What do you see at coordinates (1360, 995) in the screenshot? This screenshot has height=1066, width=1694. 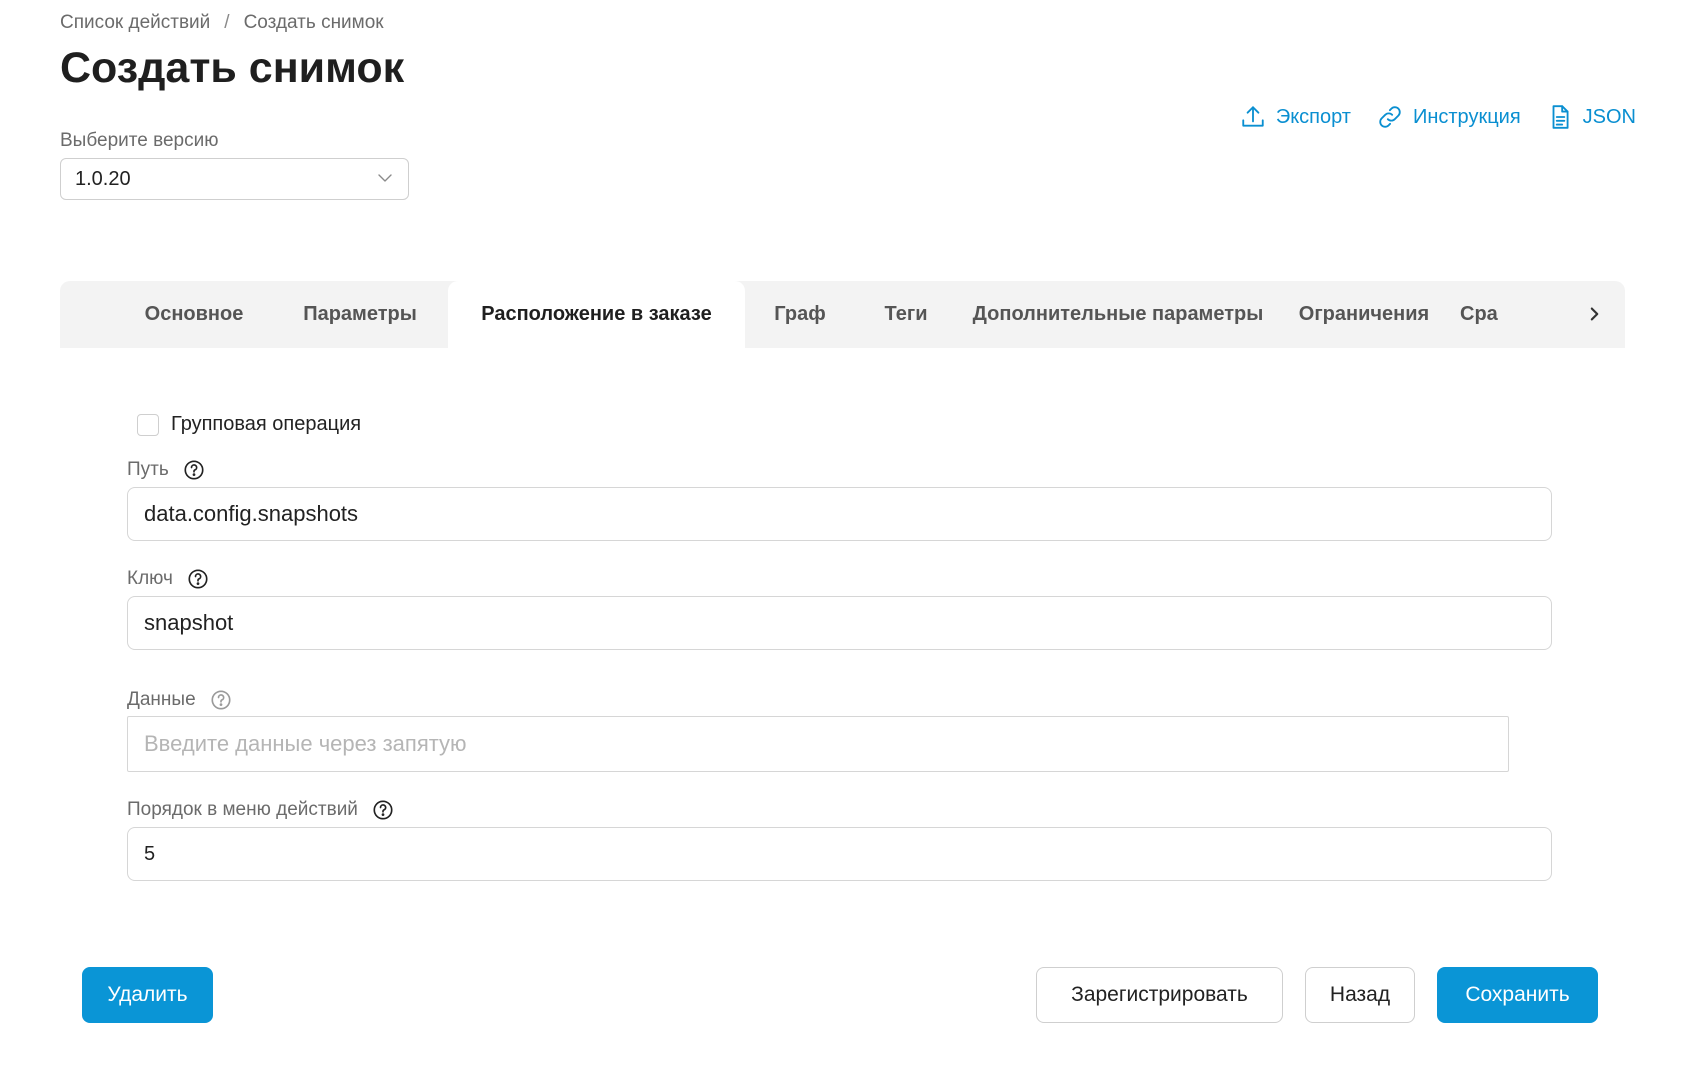 I see `back-button: Назад` at bounding box center [1360, 995].